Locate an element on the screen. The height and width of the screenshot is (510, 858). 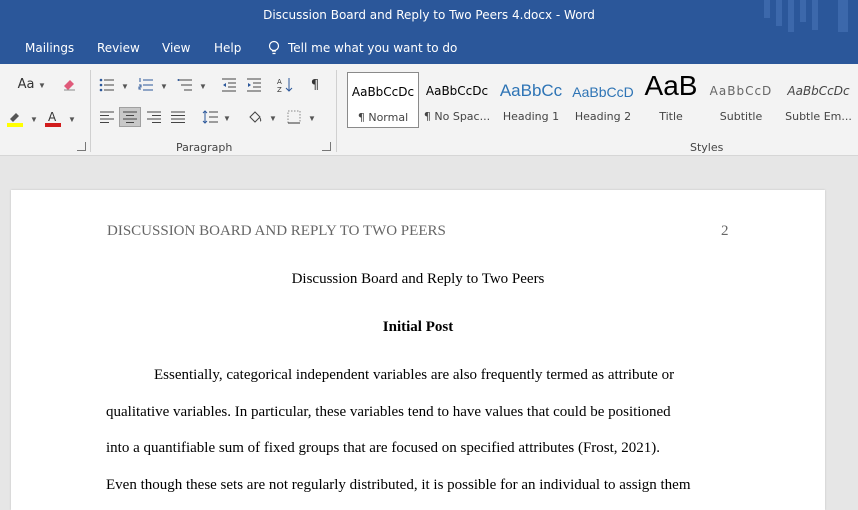
increase-indent-button is located at coordinates (254, 85).